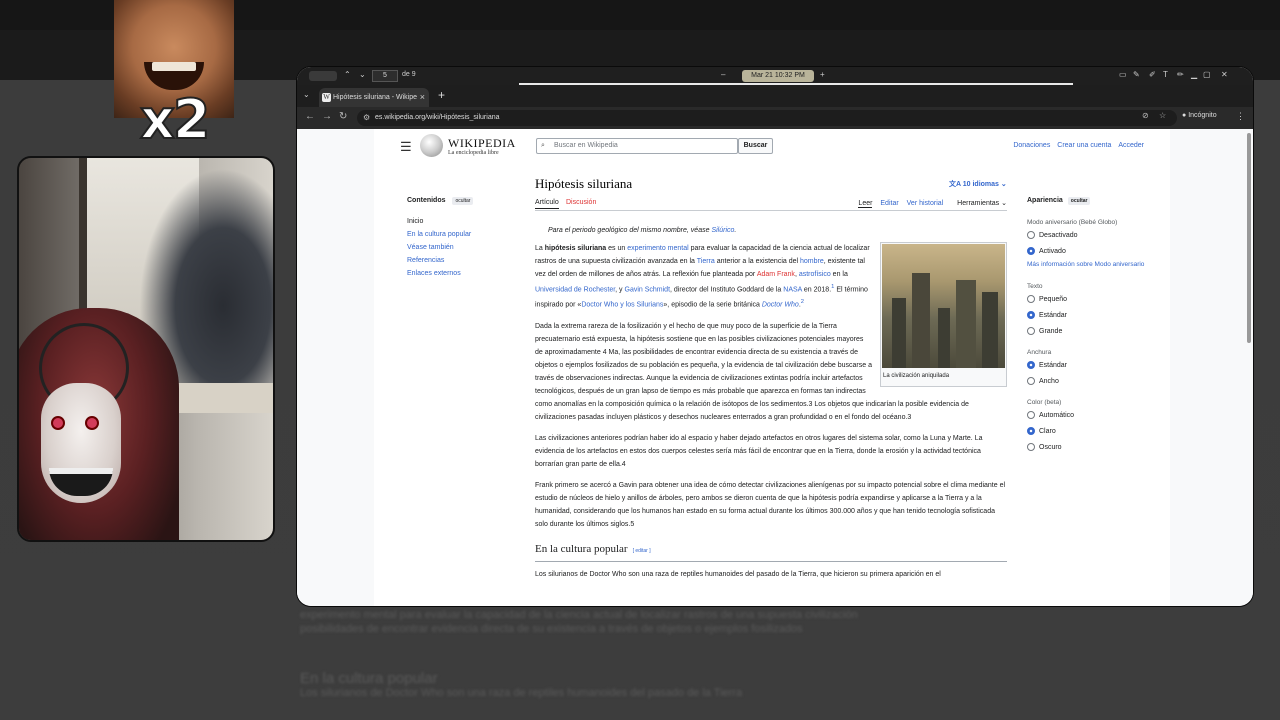 This screenshot has width=1280, height=720. I want to click on toc-hide-button: ocultar, so click(463, 201).